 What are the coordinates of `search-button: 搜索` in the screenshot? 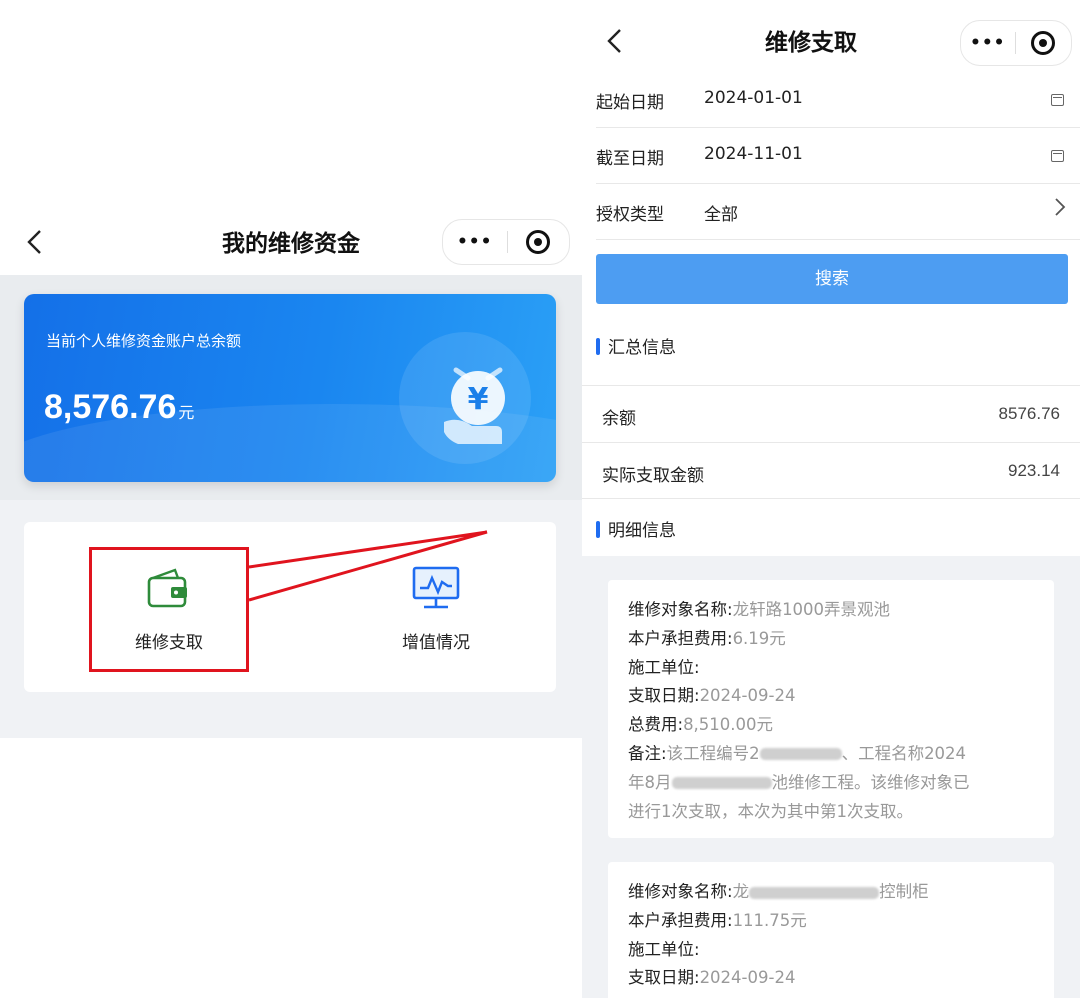 It's located at (832, 279).